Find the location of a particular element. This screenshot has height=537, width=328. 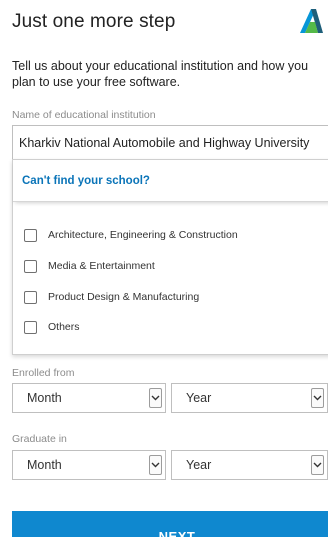

page-title: Just one more step is located at coordinates (94, 21).